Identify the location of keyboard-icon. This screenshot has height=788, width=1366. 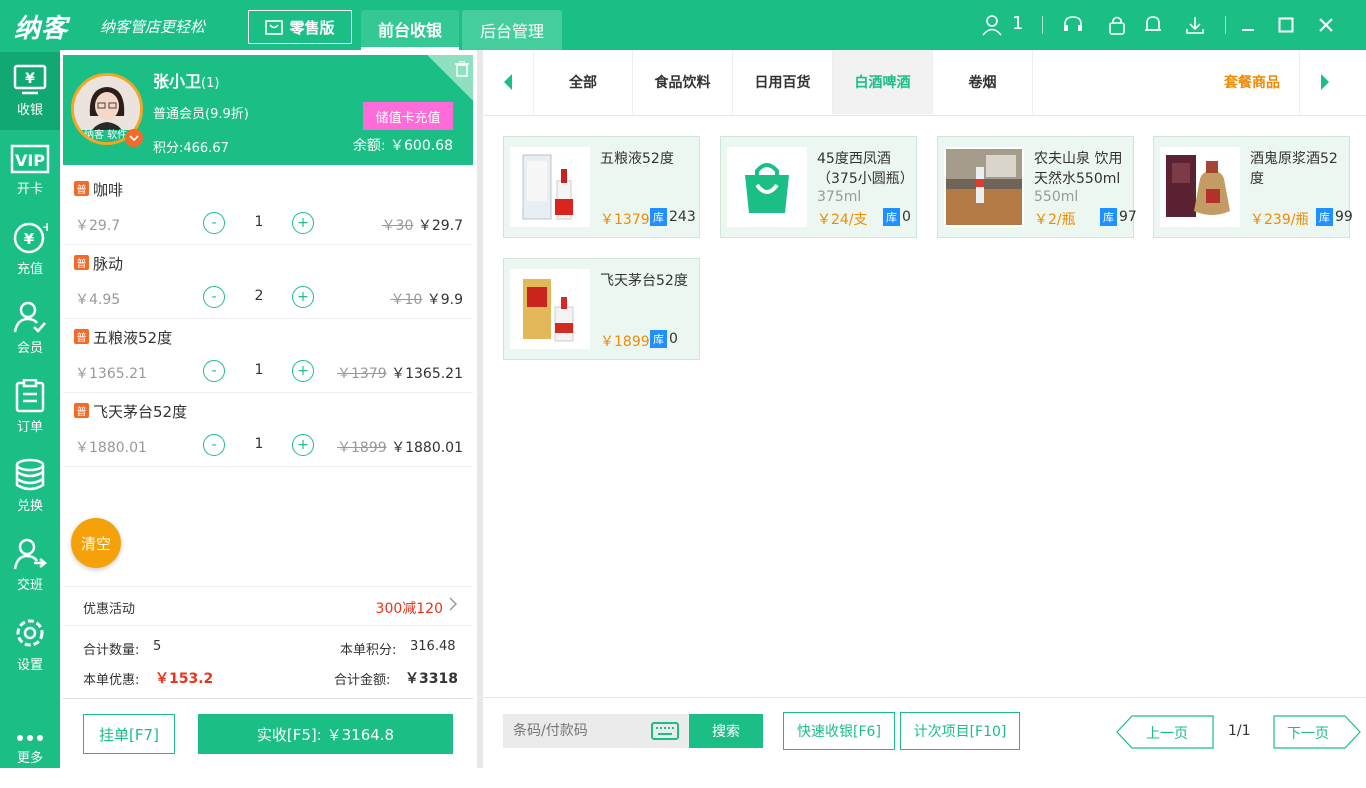
(665, 731).